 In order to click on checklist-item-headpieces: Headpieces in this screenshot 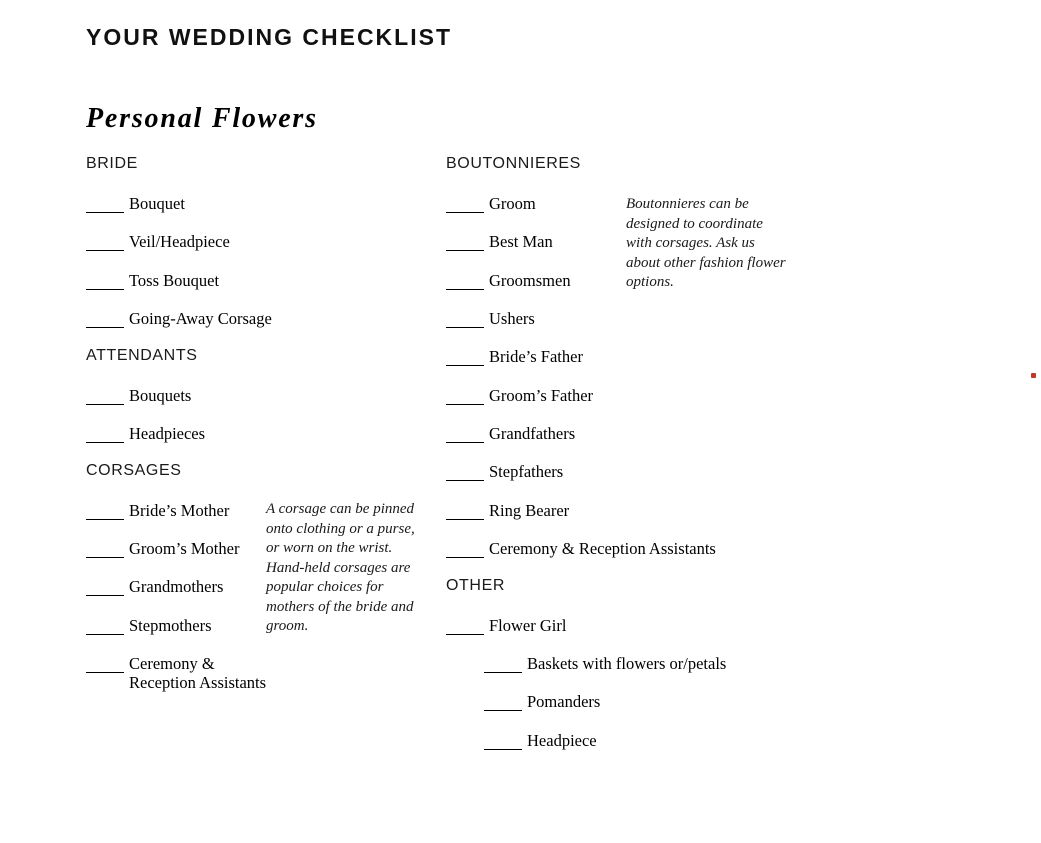, I will do `click(145, 433)`.